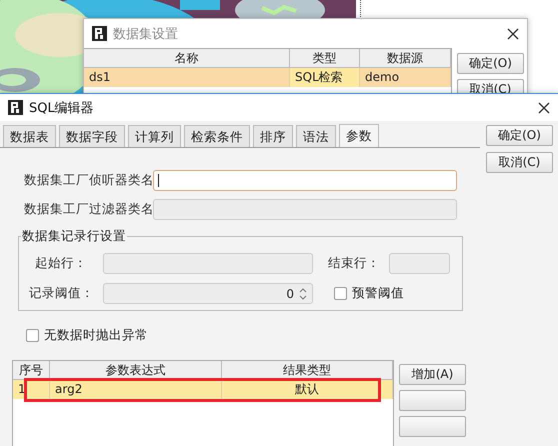  Describe the element at coordinates (325, 58) in the screenshot. I see `column-header: 类型` at that location.